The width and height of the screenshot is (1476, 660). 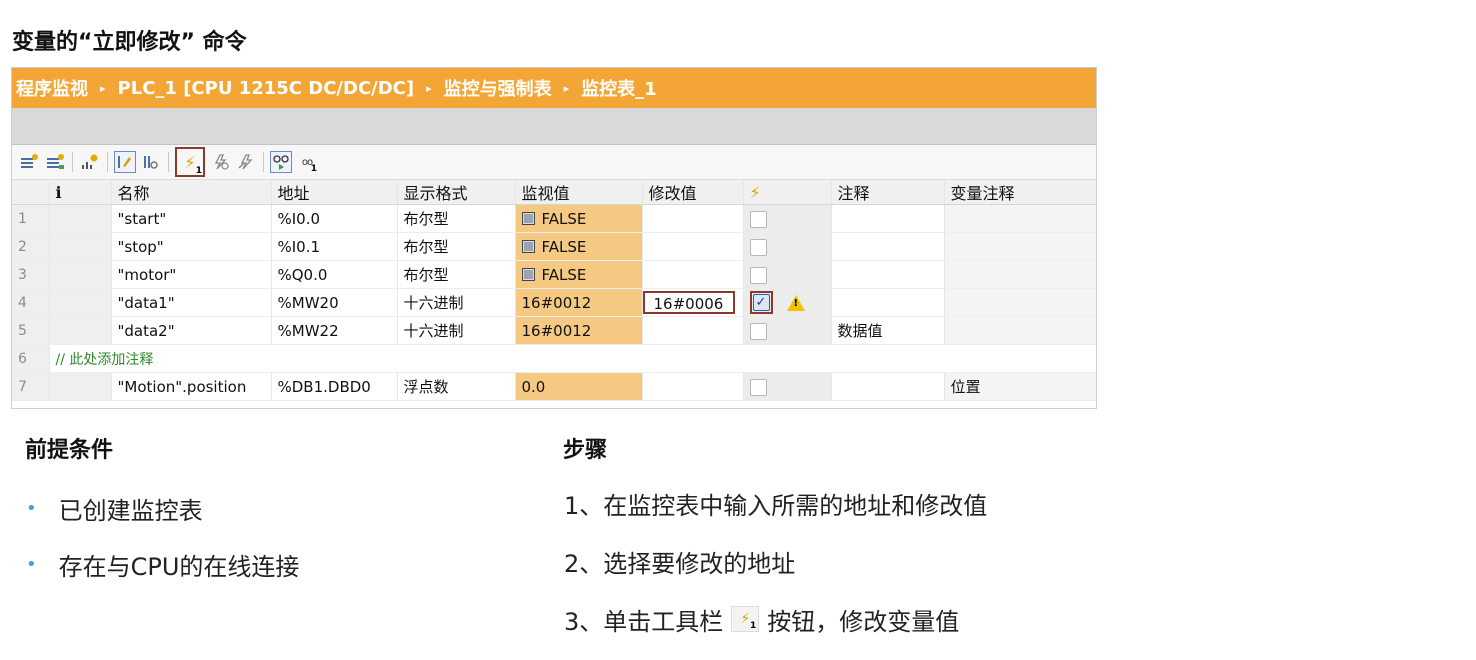 I want to click on bolt-icon: ⚡, so click(x=755, y=192).